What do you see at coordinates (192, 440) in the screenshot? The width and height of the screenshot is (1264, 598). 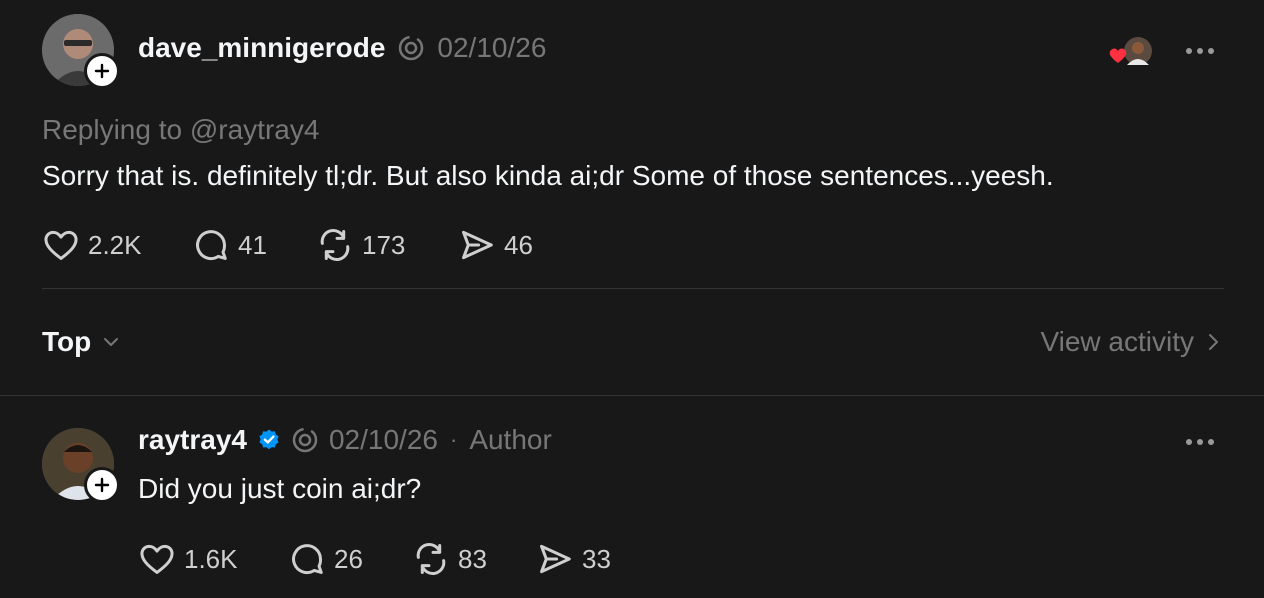 I see `reply-username: raytray4` at bounding box center [192, 440].